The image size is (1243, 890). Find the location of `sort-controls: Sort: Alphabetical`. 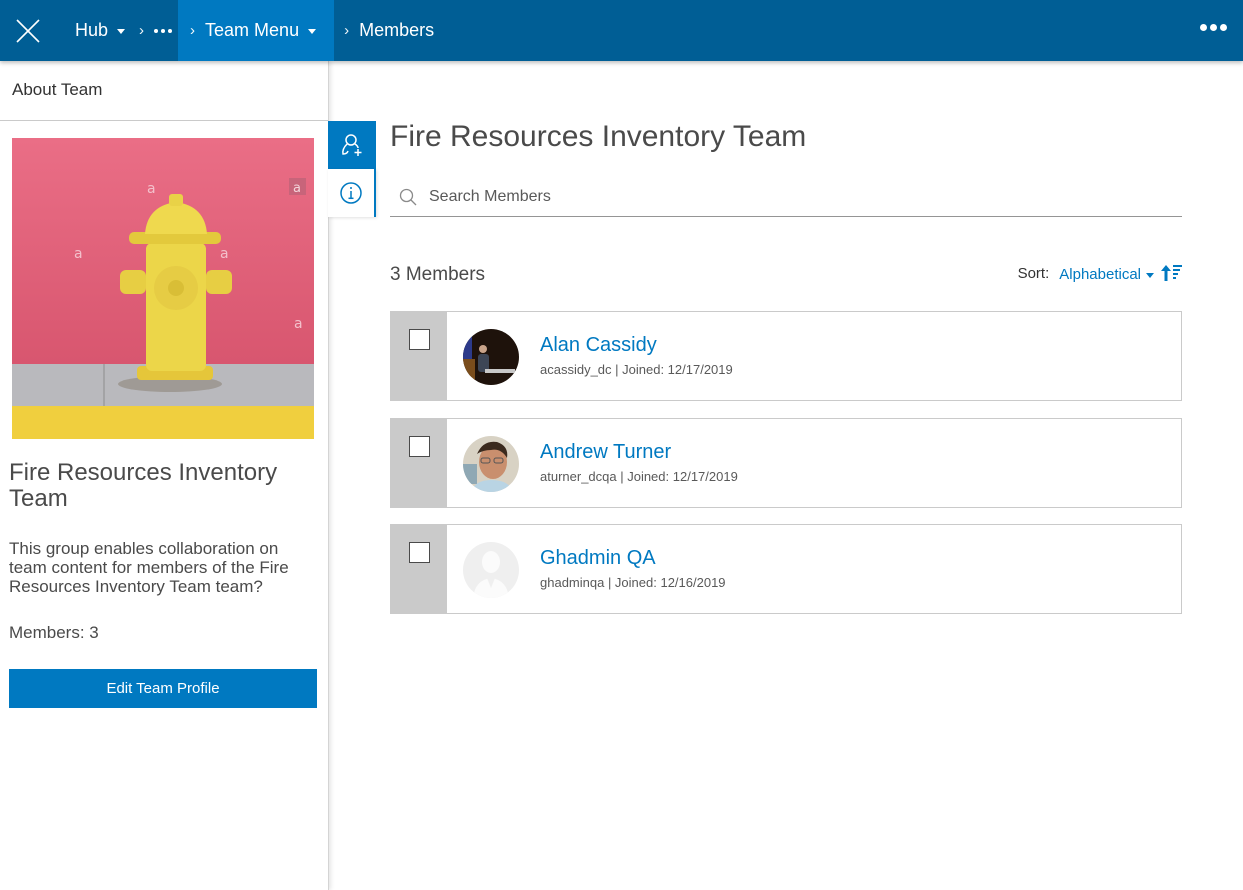

sort-controls: Sort: Alphabetical is located at coordinates (1100, 273).